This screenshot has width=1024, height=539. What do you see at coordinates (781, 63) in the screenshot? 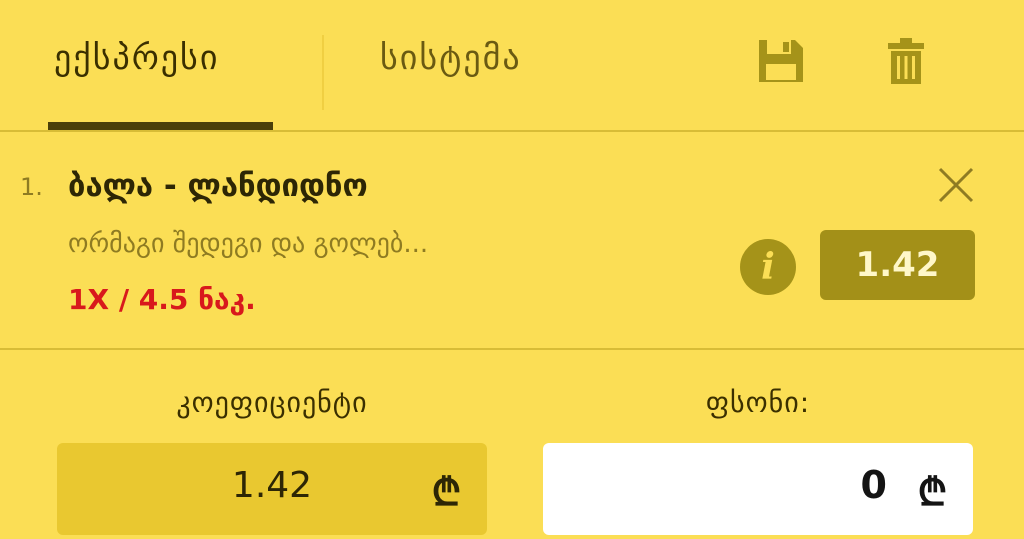
I see `save-icon` at bounding box center [781, 63].